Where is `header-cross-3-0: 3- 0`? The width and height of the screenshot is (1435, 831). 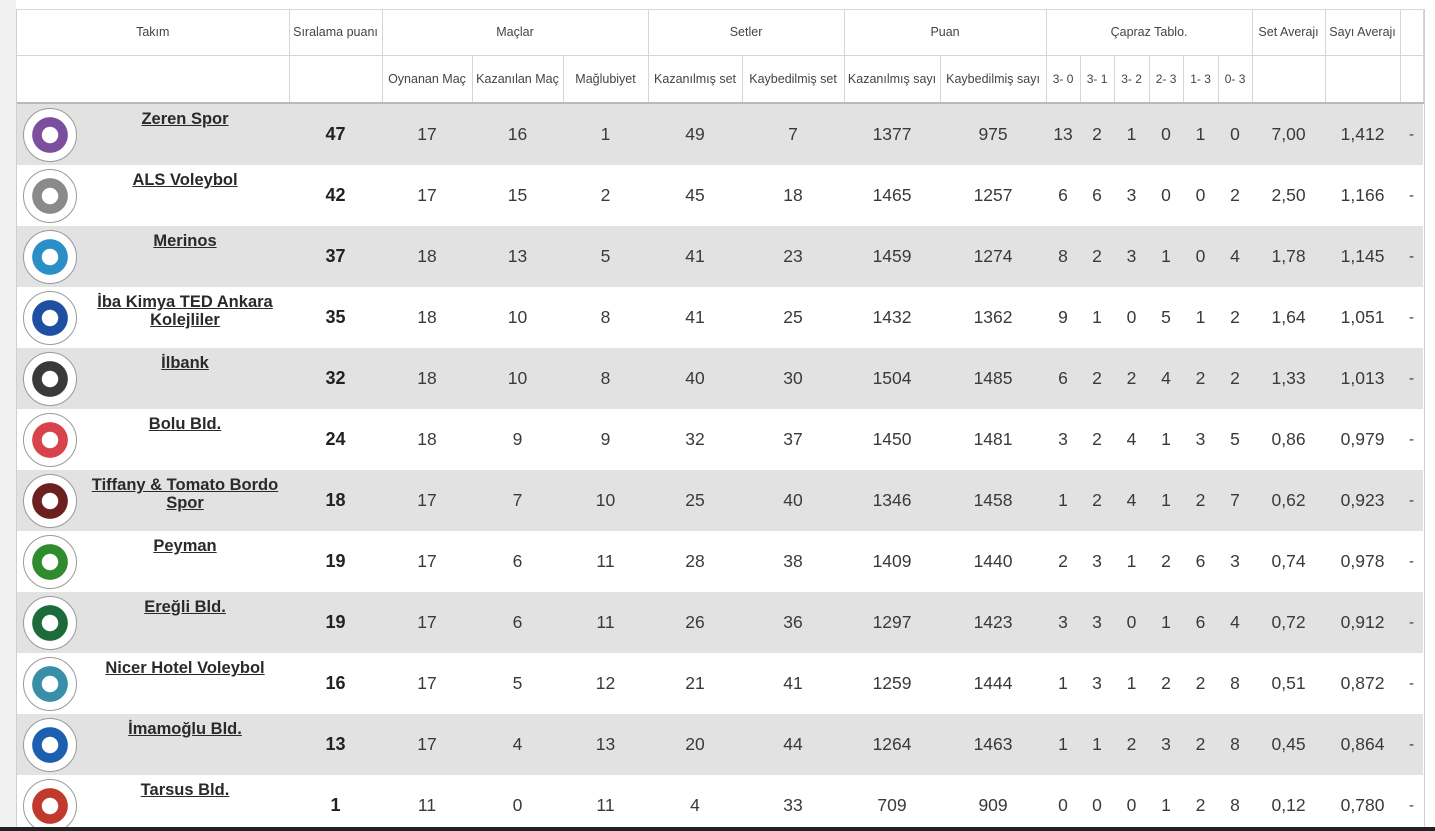
header-cross-3-0: 3- 0 is located at coordinates (1063, 79).